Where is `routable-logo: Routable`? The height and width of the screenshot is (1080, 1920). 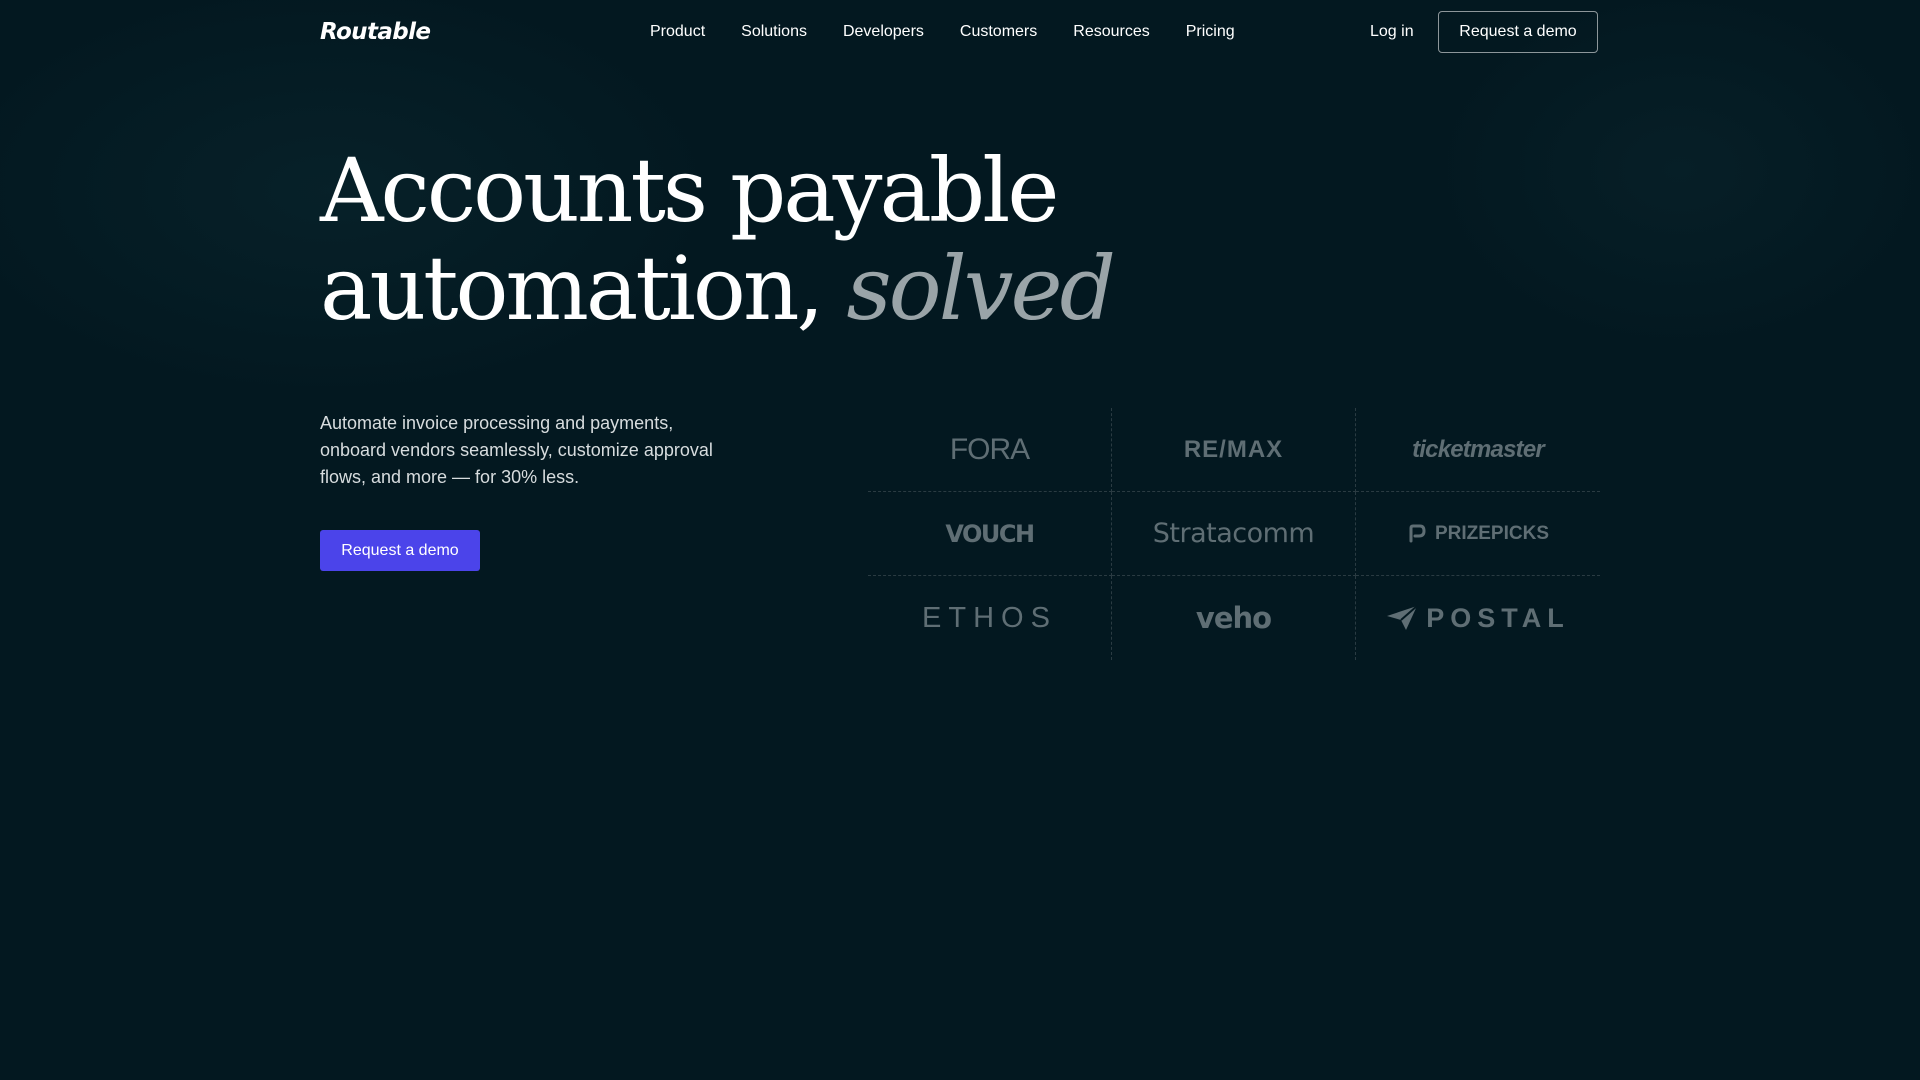 routable-logo: Routable is located at coordinates (375, 32).